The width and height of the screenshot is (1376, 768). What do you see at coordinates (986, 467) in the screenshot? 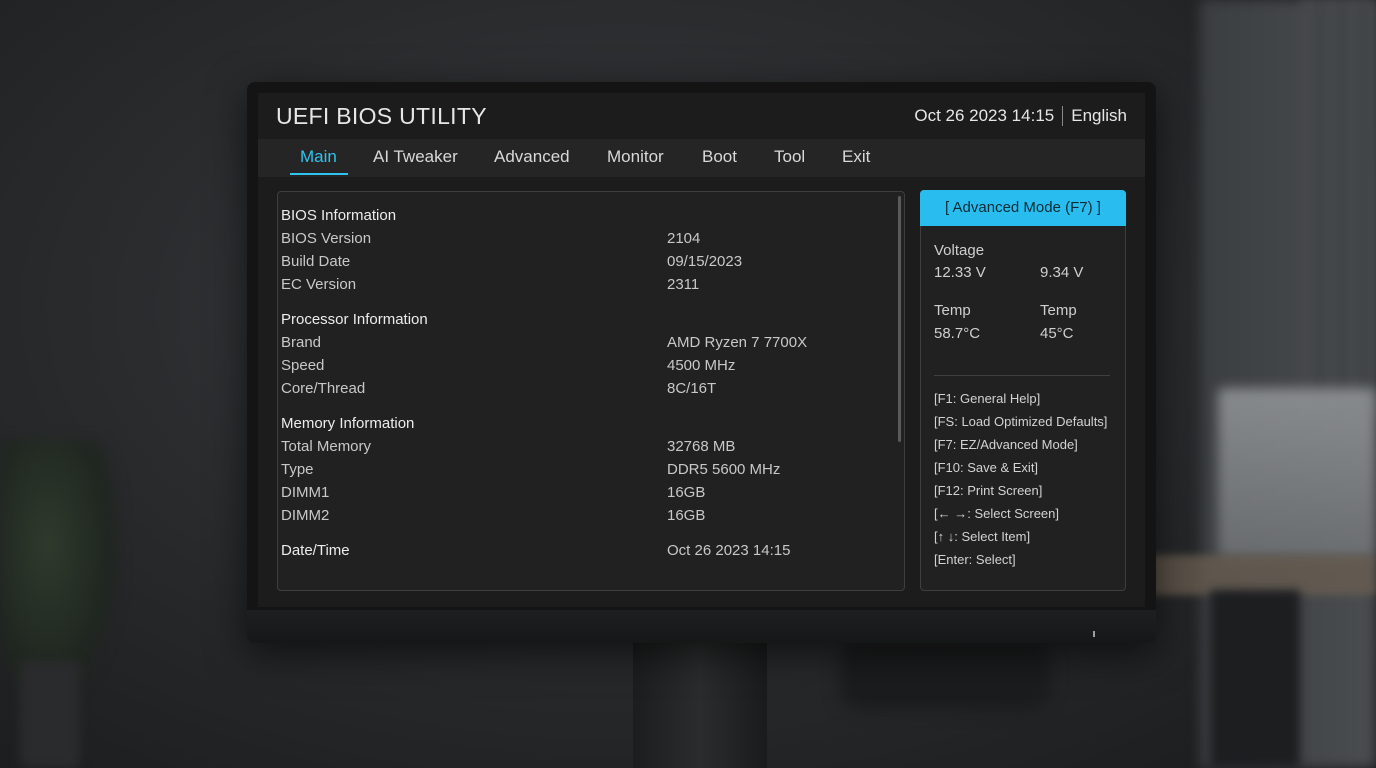
I see `hotkey-save-exit: [F10: Save & Exit]` at bounding box center [986, 467].